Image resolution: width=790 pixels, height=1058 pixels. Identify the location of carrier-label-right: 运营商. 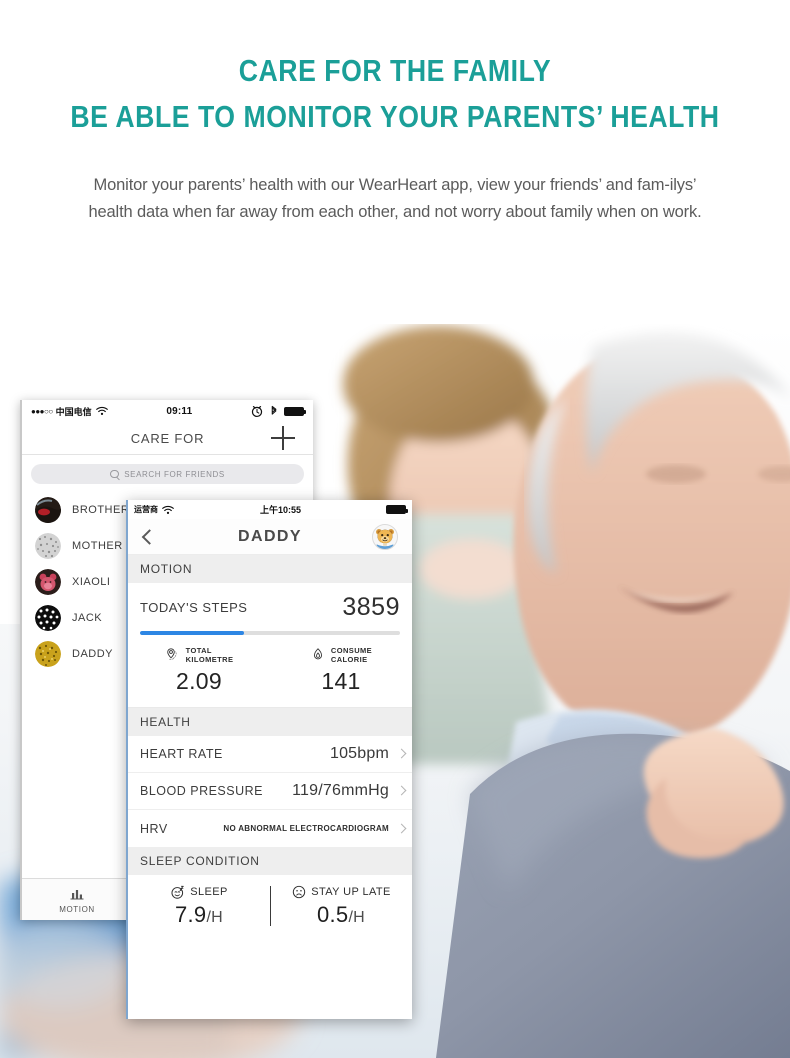
(146, 509).